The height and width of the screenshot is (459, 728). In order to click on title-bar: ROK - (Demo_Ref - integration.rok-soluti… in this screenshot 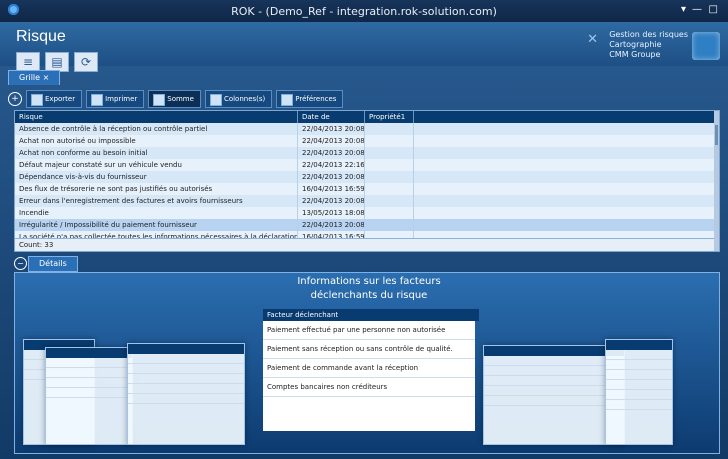, I will do `click(364, 11)`.